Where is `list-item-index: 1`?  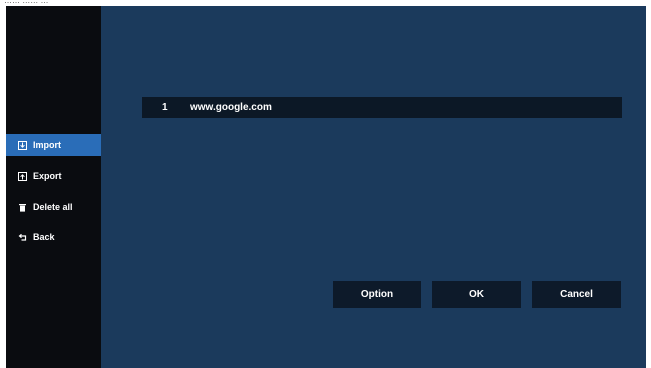 list-item-index: 1 is located at coordinates (165, 107).